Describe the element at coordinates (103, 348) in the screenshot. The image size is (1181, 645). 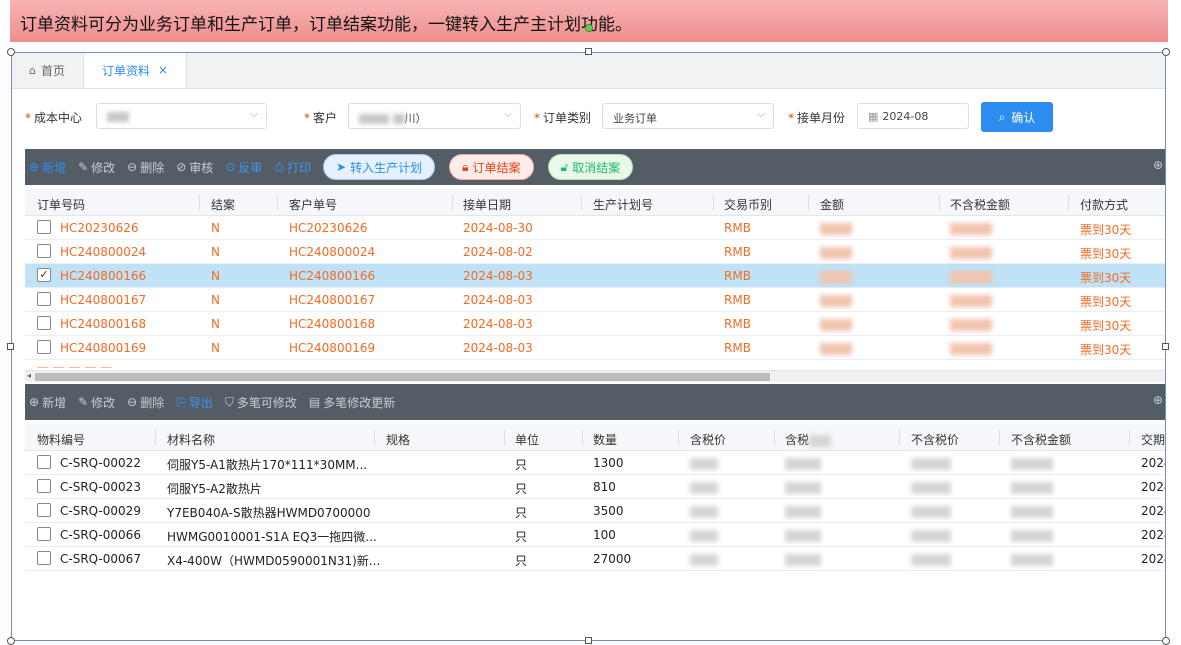
I see `order-no: HC240800169` at that location.